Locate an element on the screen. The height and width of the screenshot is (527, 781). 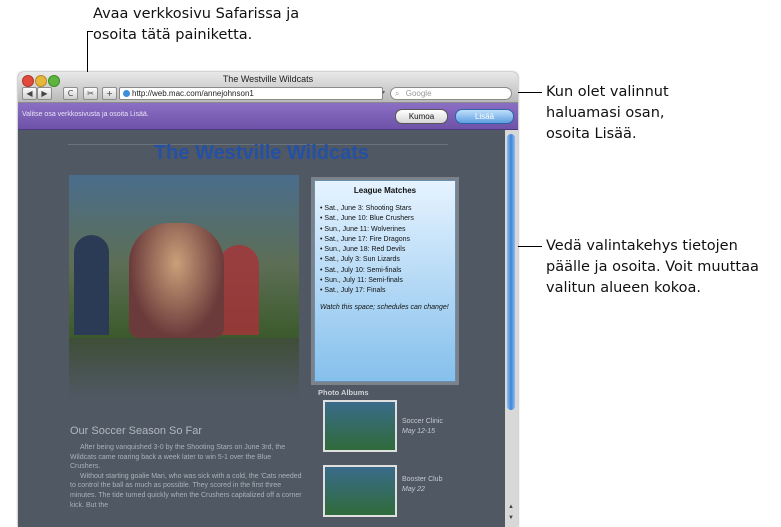
list-item: • Sat., June 10: Blue Crushers is located at coordinates (367, 219).